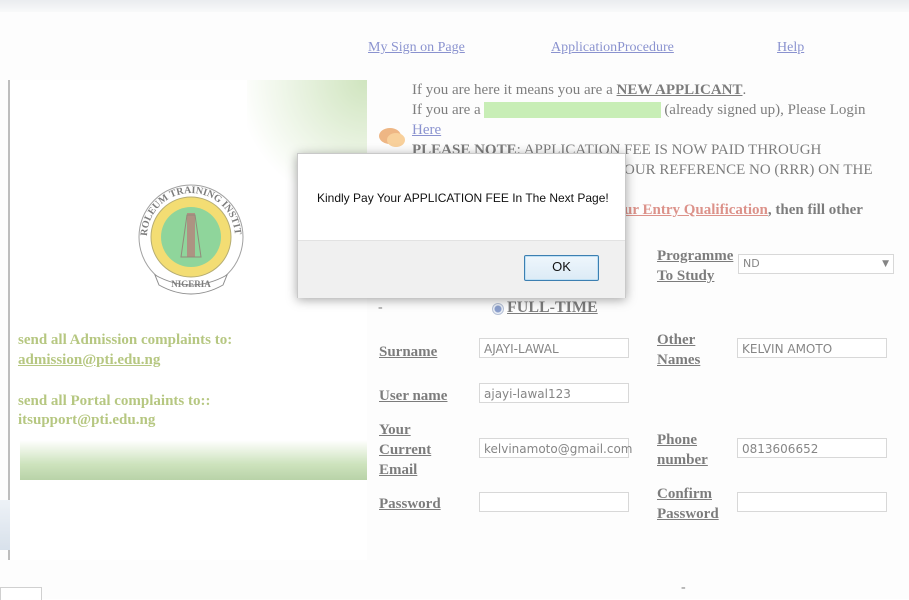 This screenshot has width=909, height=600. Describe the element at coordinates (561, 268) in the screenshot. I see `ok-button: OK` at that location.